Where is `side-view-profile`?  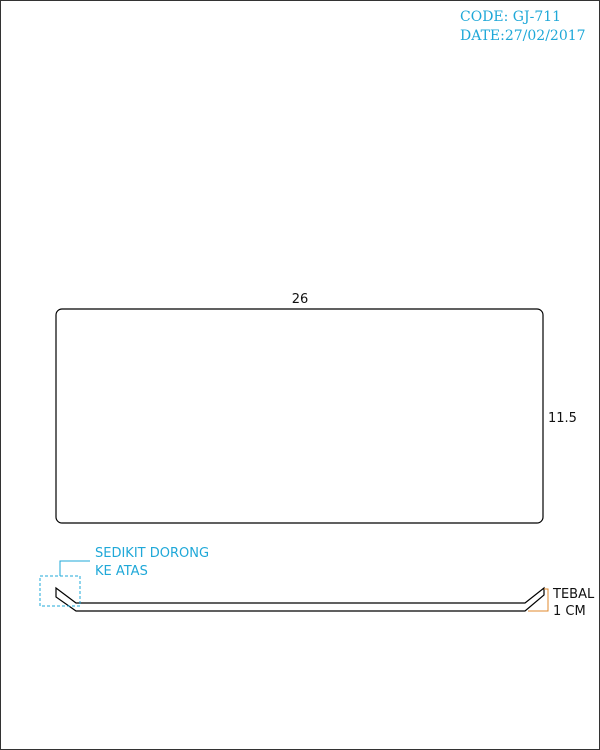
side-view-profile is located at coordinates (300, 599).